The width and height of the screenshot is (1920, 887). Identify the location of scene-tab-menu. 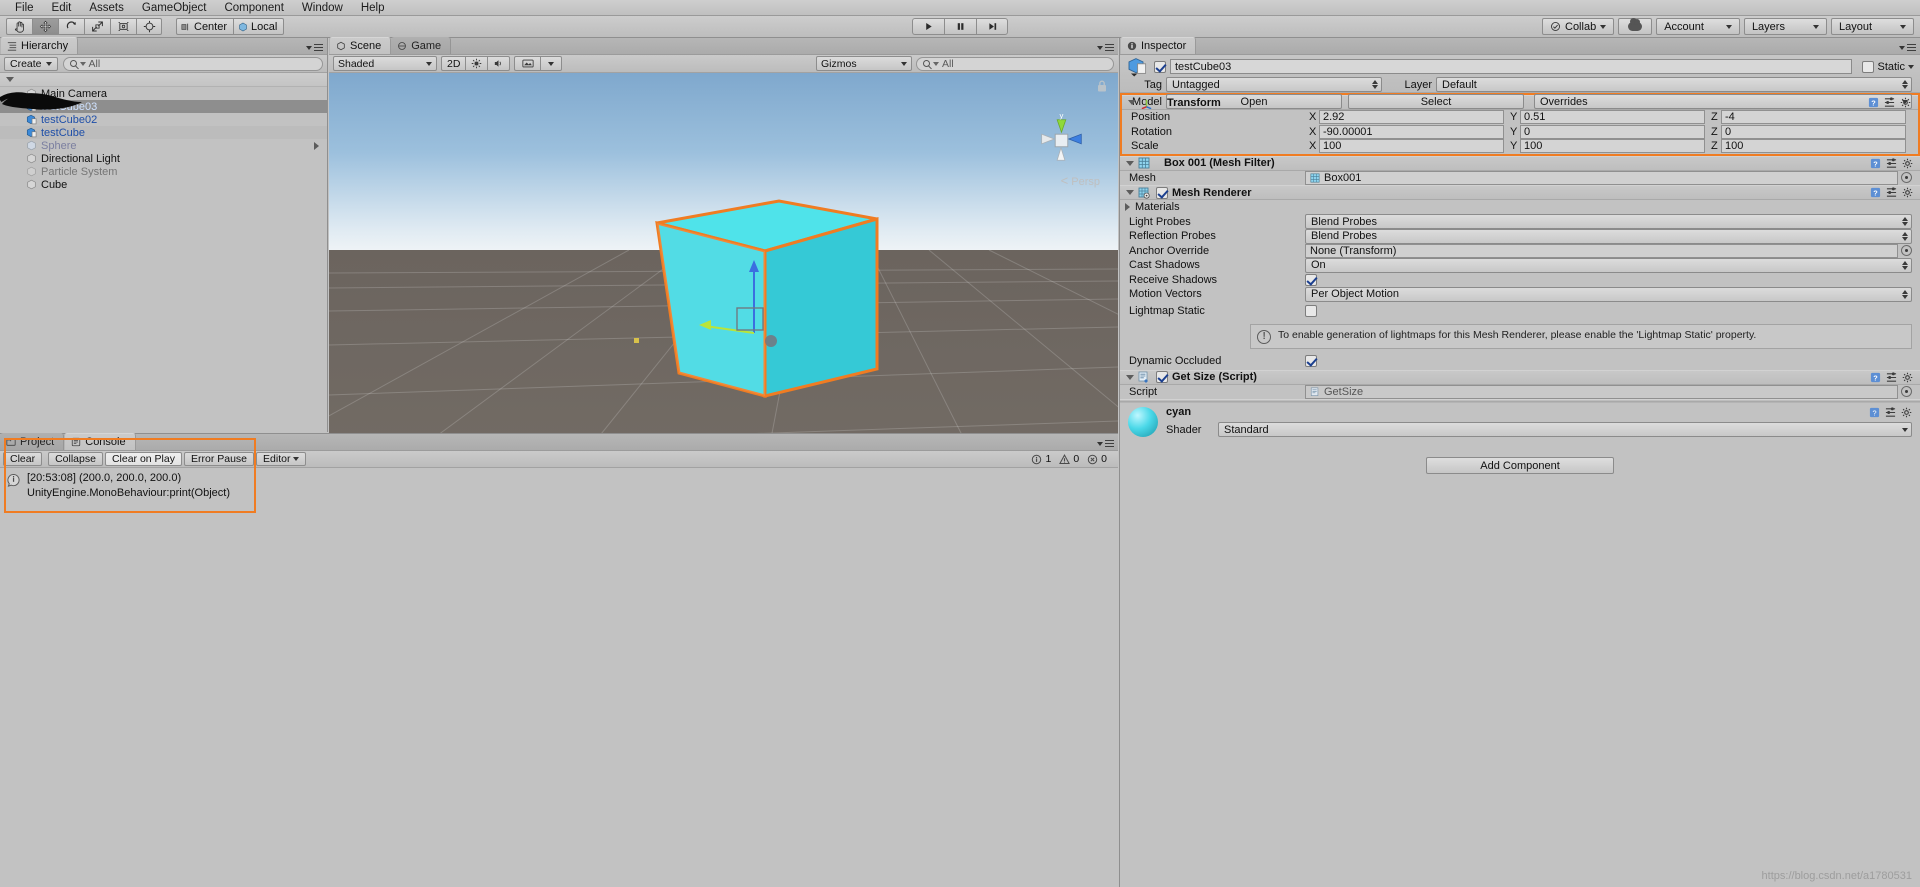
(1105, 47).